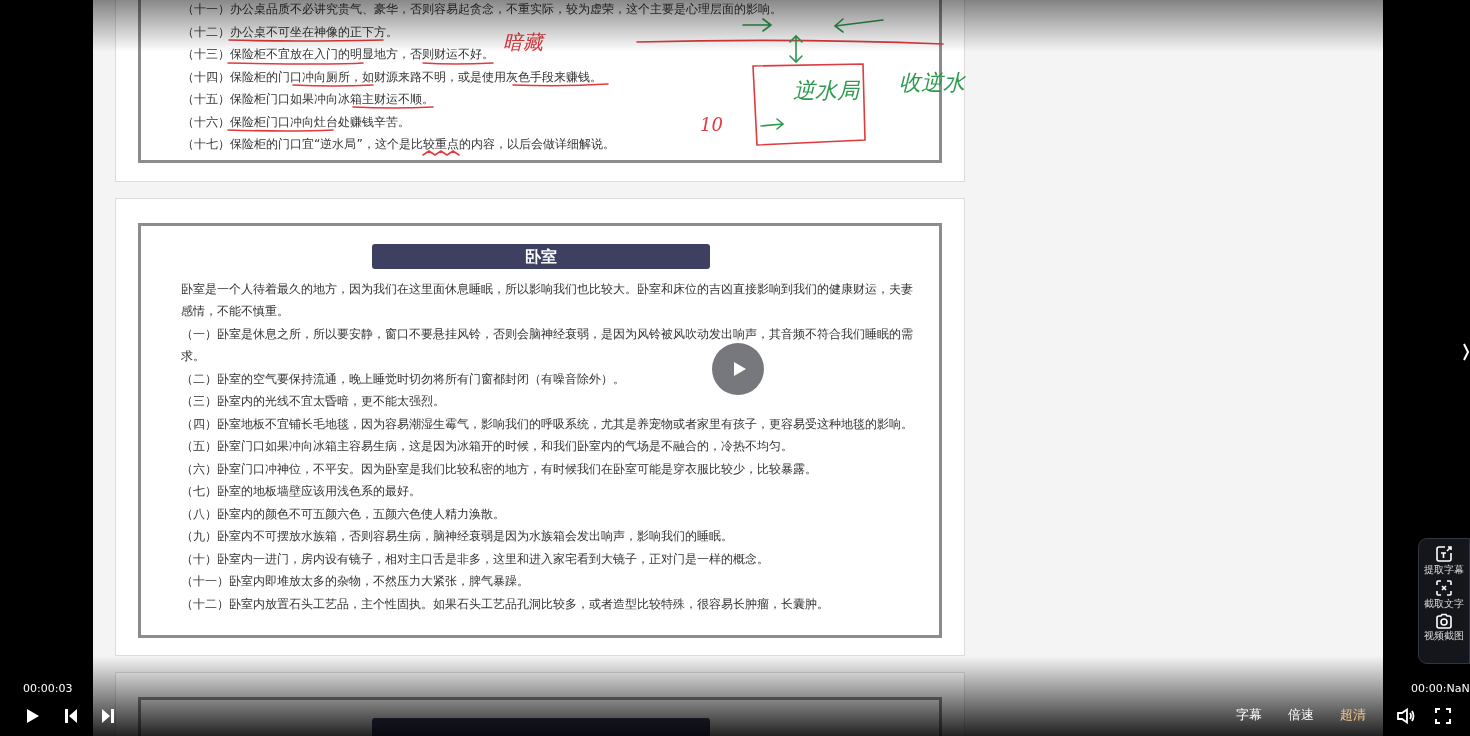  I want to click on paragraph-text: （四）卧室地板不宜铺长毛地毯，因为容易潮湿生霉气，影响我们的呼吸系统，尤其是养宠物或者家里有孩子，更容易受这种地毯的影响。, so click(547, 423).